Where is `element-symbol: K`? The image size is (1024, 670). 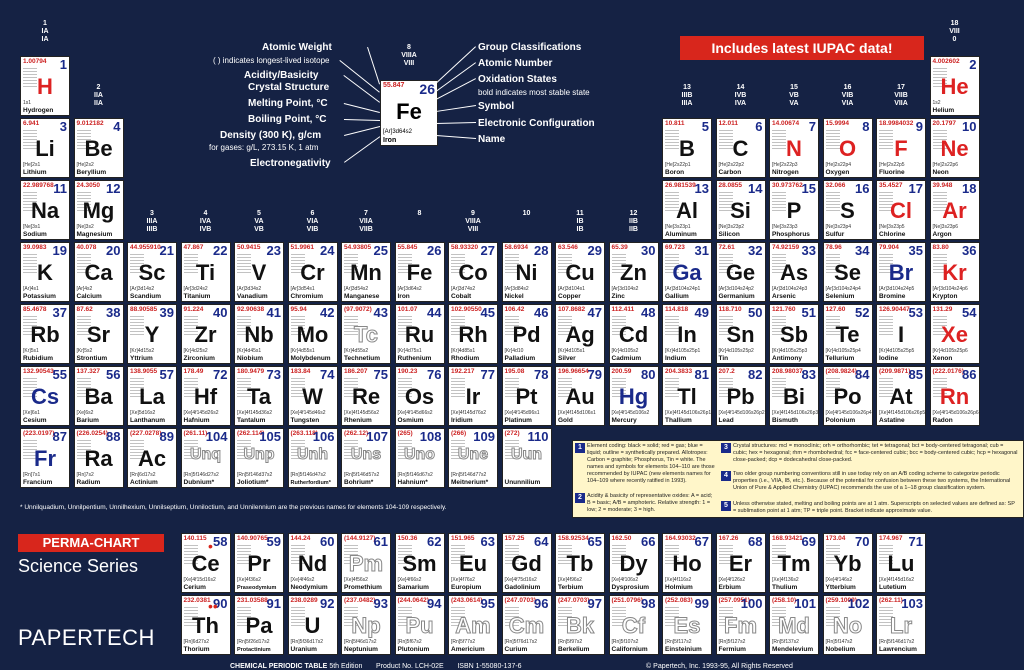
element-symbol: K is located at coordinates (45, 272).